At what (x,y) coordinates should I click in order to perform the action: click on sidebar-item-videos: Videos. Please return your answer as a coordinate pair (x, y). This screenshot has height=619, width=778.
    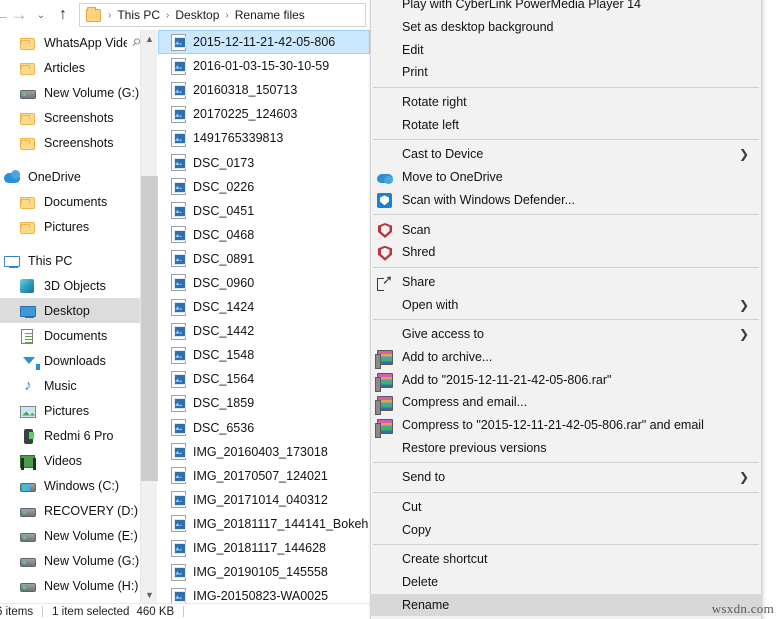
    Looking at the image, I should click on (70, 460).